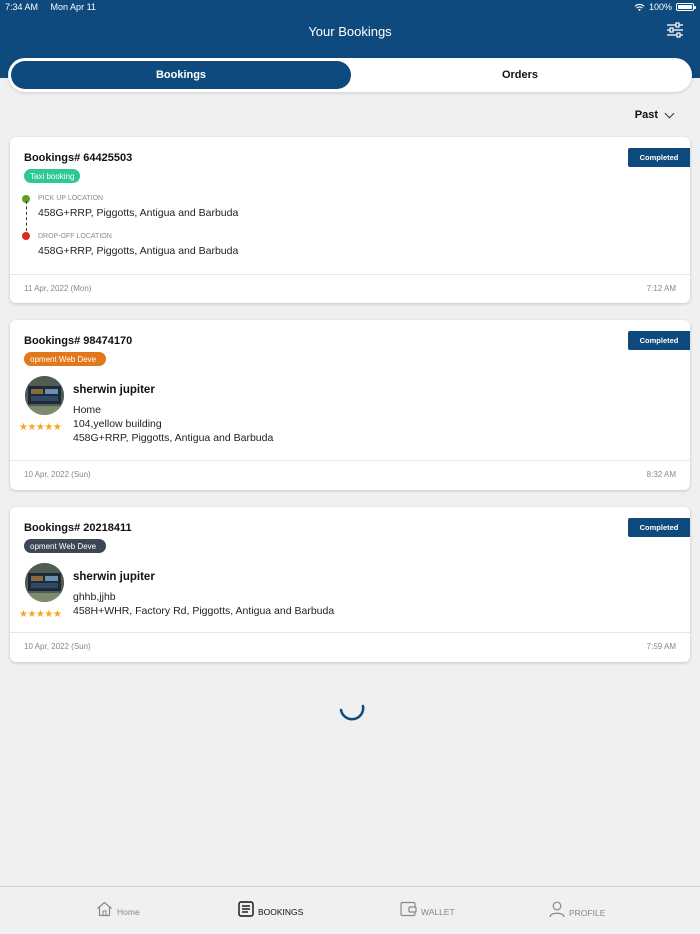 The image size is (700, 934). What do you see at coordinates (646, 115) in the screenshot?
I see `time-filter-value: Past` at bounding box center [646, 115].